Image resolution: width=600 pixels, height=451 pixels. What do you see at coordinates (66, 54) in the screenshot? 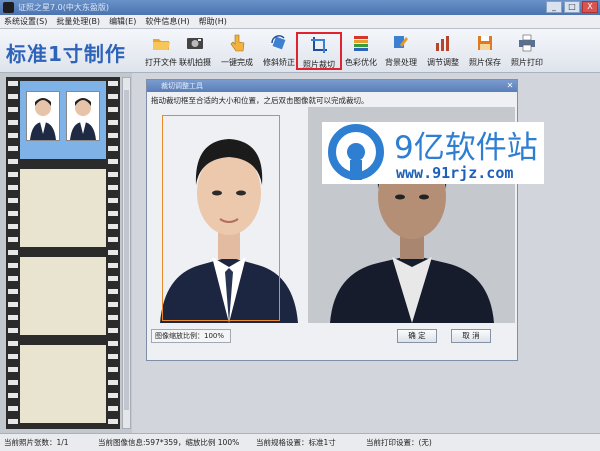
I see `brand-title: 标准1寸制作` at bounding box center [66, 54].